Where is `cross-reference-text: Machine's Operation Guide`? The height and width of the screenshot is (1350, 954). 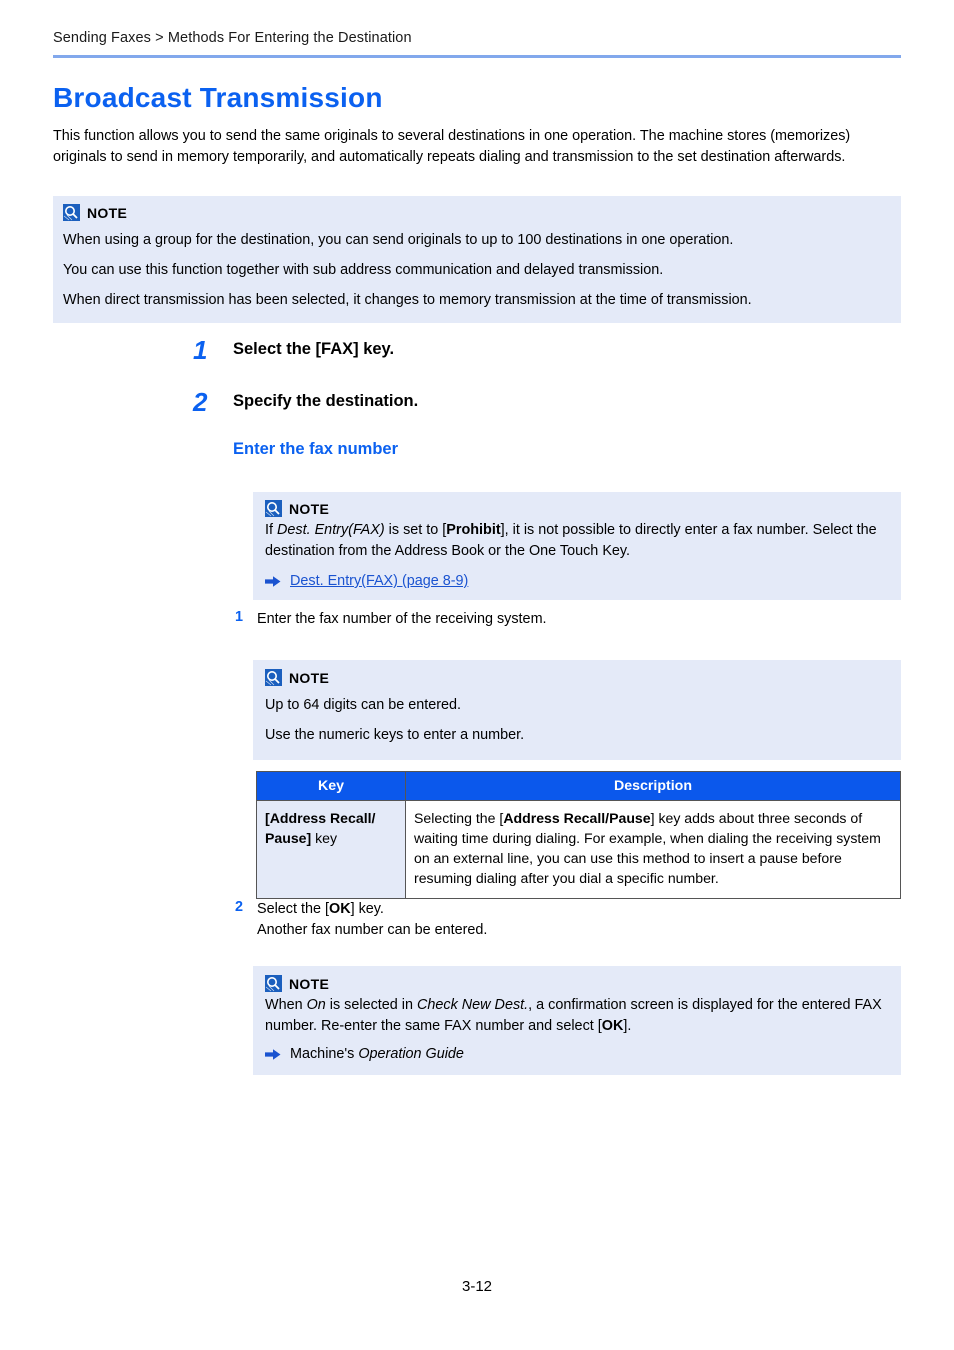
cross-reference-text: Machine's Operation Guide is located at coordinates (377, 1054).